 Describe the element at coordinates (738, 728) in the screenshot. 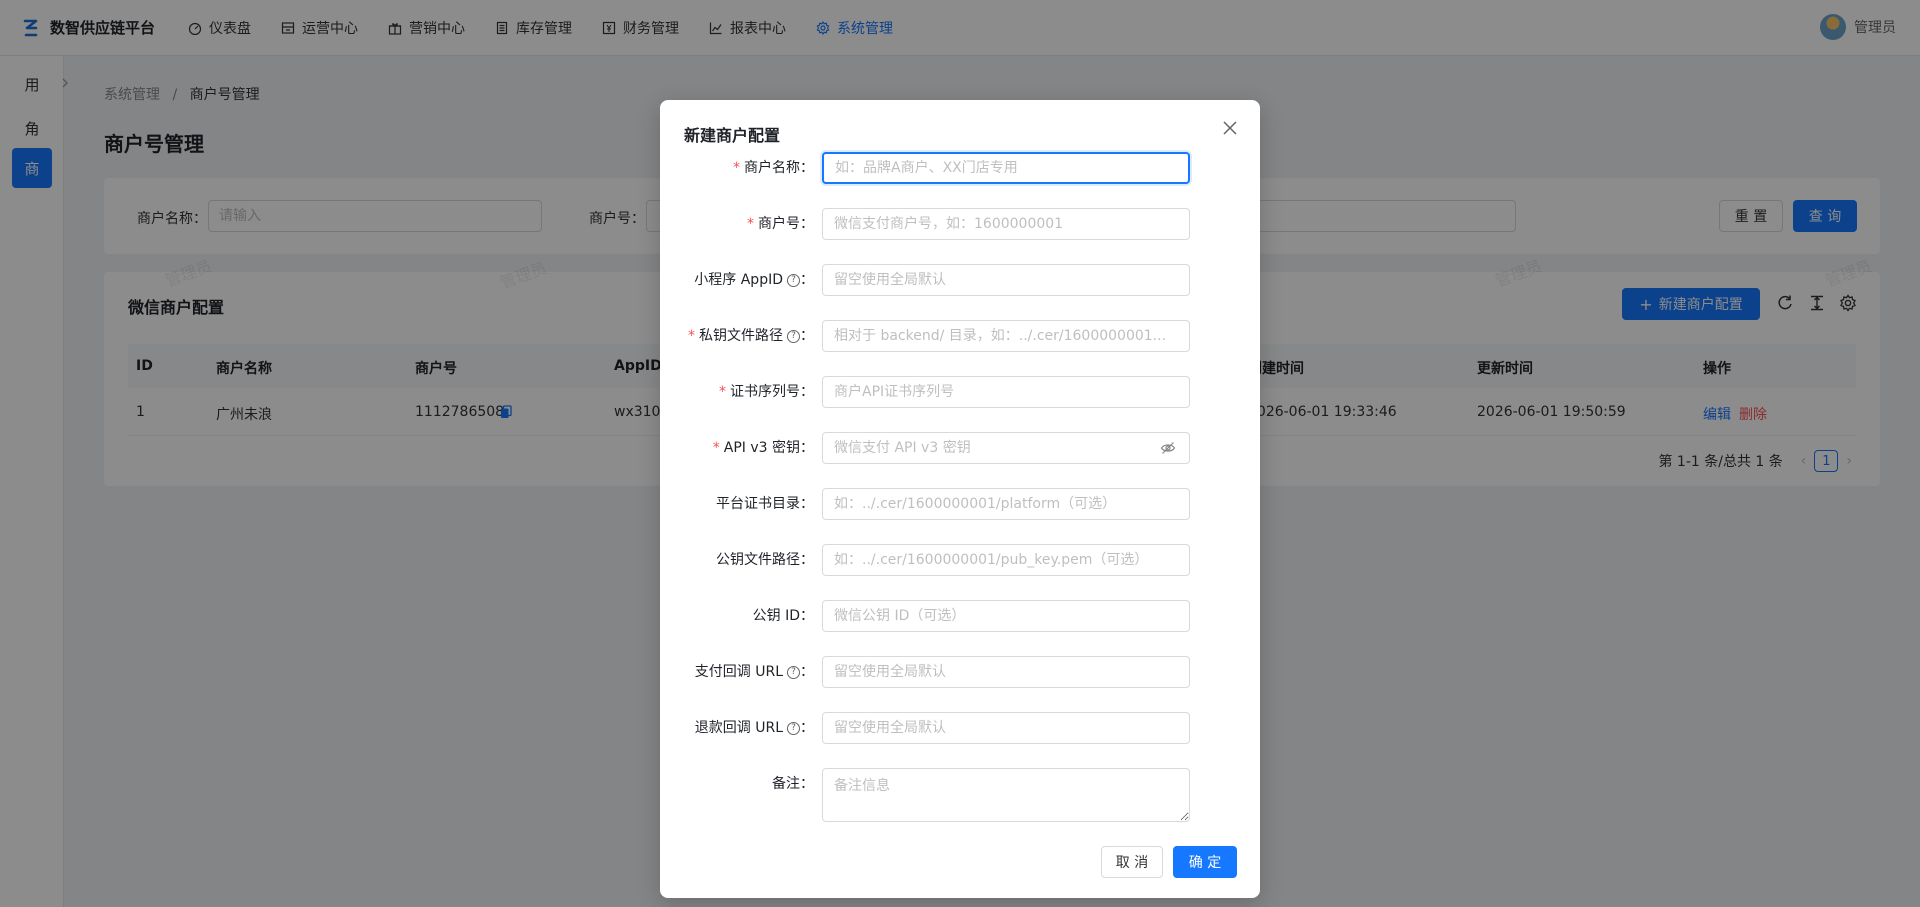

I see `field-label-text: 退款回调 URL` at that location.